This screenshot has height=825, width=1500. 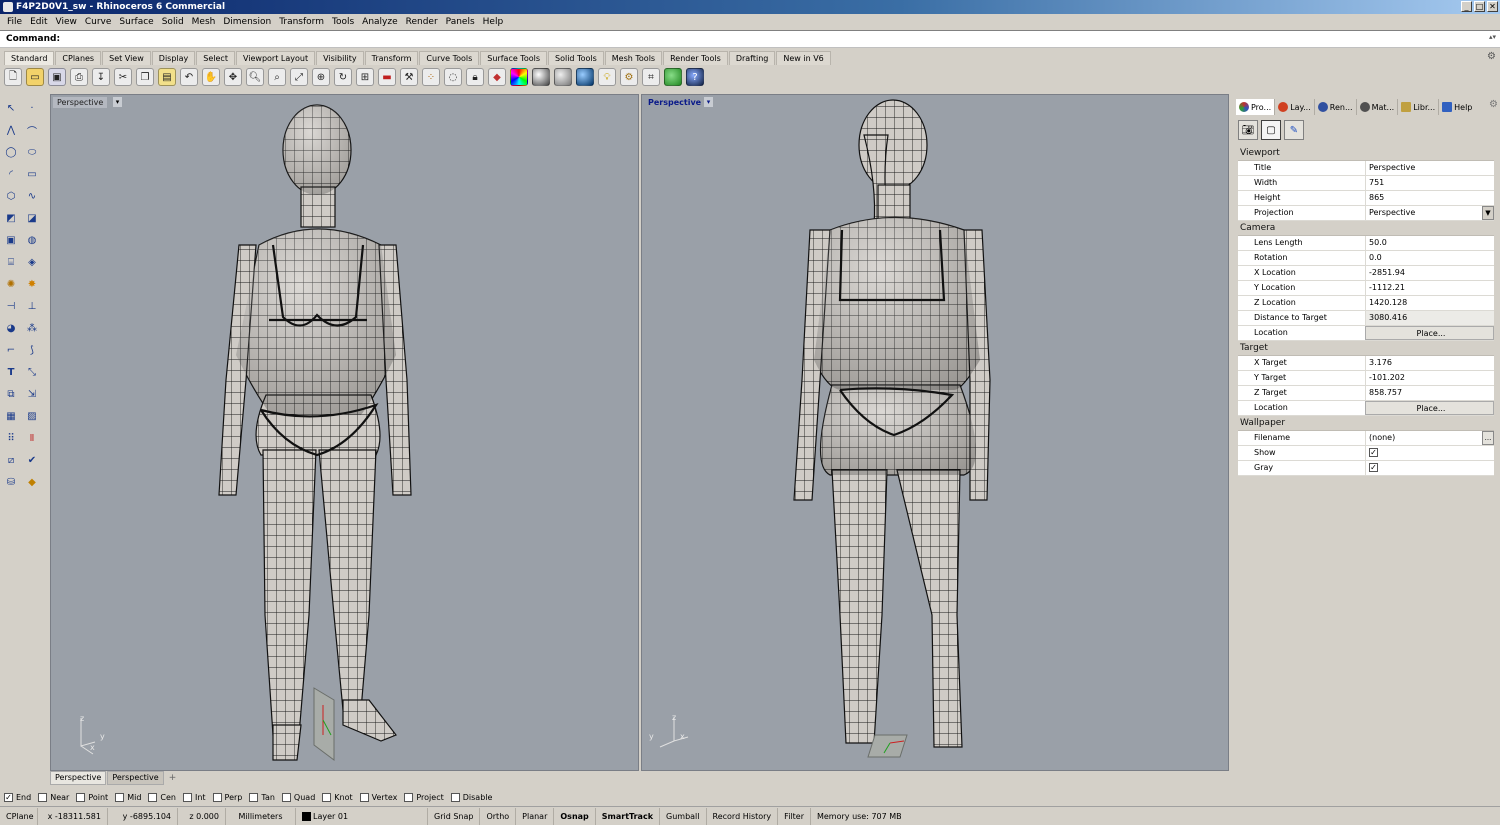 What do you see at coordinates (32, 482) in the screenshot?
I see `render-tool-icon: ◆` at bounding box center [32, 482].